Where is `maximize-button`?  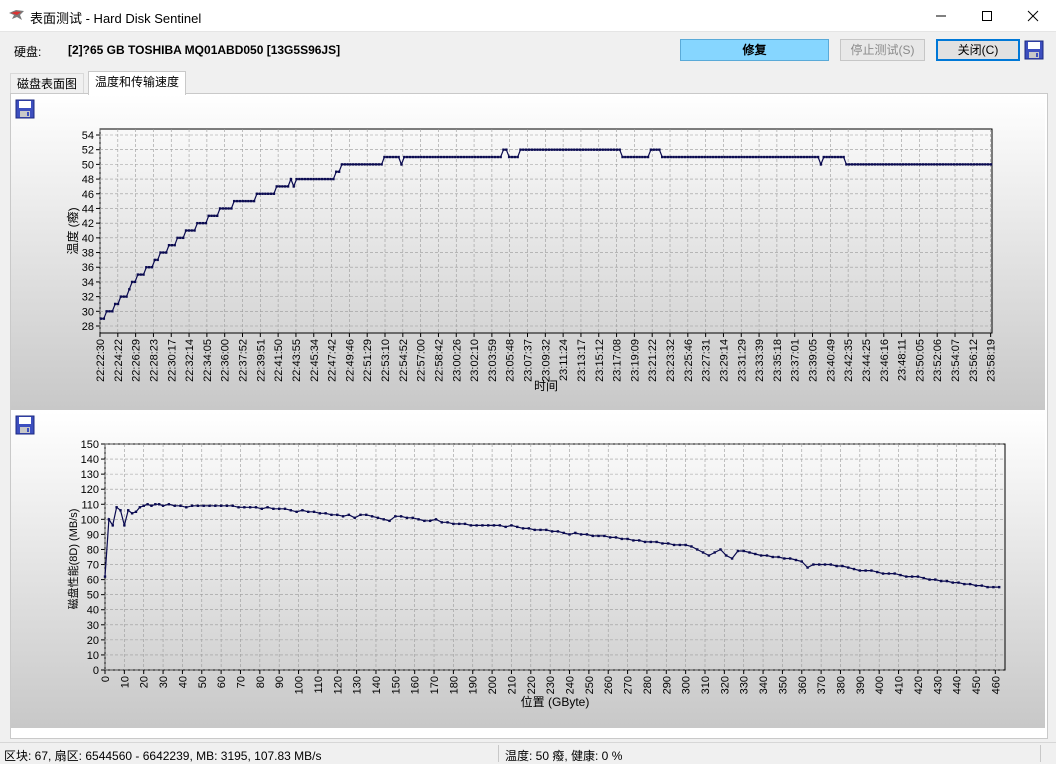 maximize-button is located at coordinates (987, 15).